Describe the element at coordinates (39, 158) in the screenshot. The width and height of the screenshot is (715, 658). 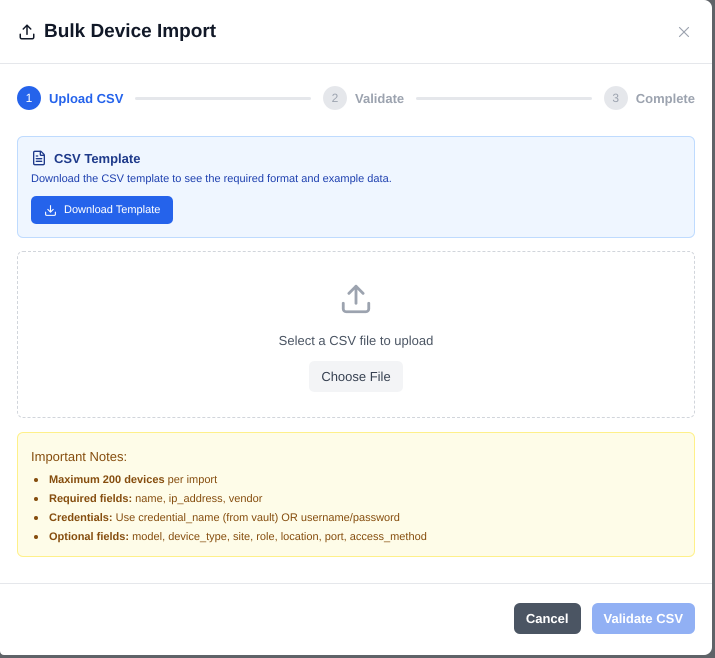
I see `document-icon` at that location.